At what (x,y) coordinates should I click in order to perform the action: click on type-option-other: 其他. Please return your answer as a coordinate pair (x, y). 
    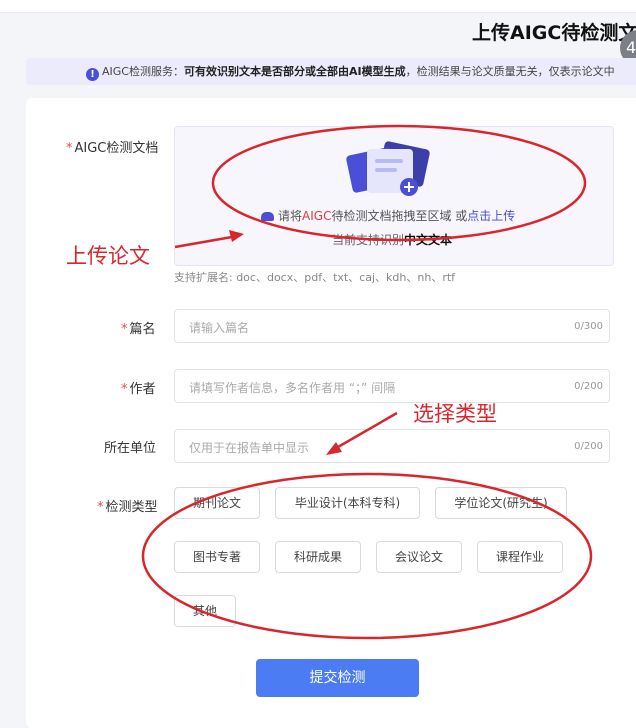
    Looking at the image, I should click on (205, 611).